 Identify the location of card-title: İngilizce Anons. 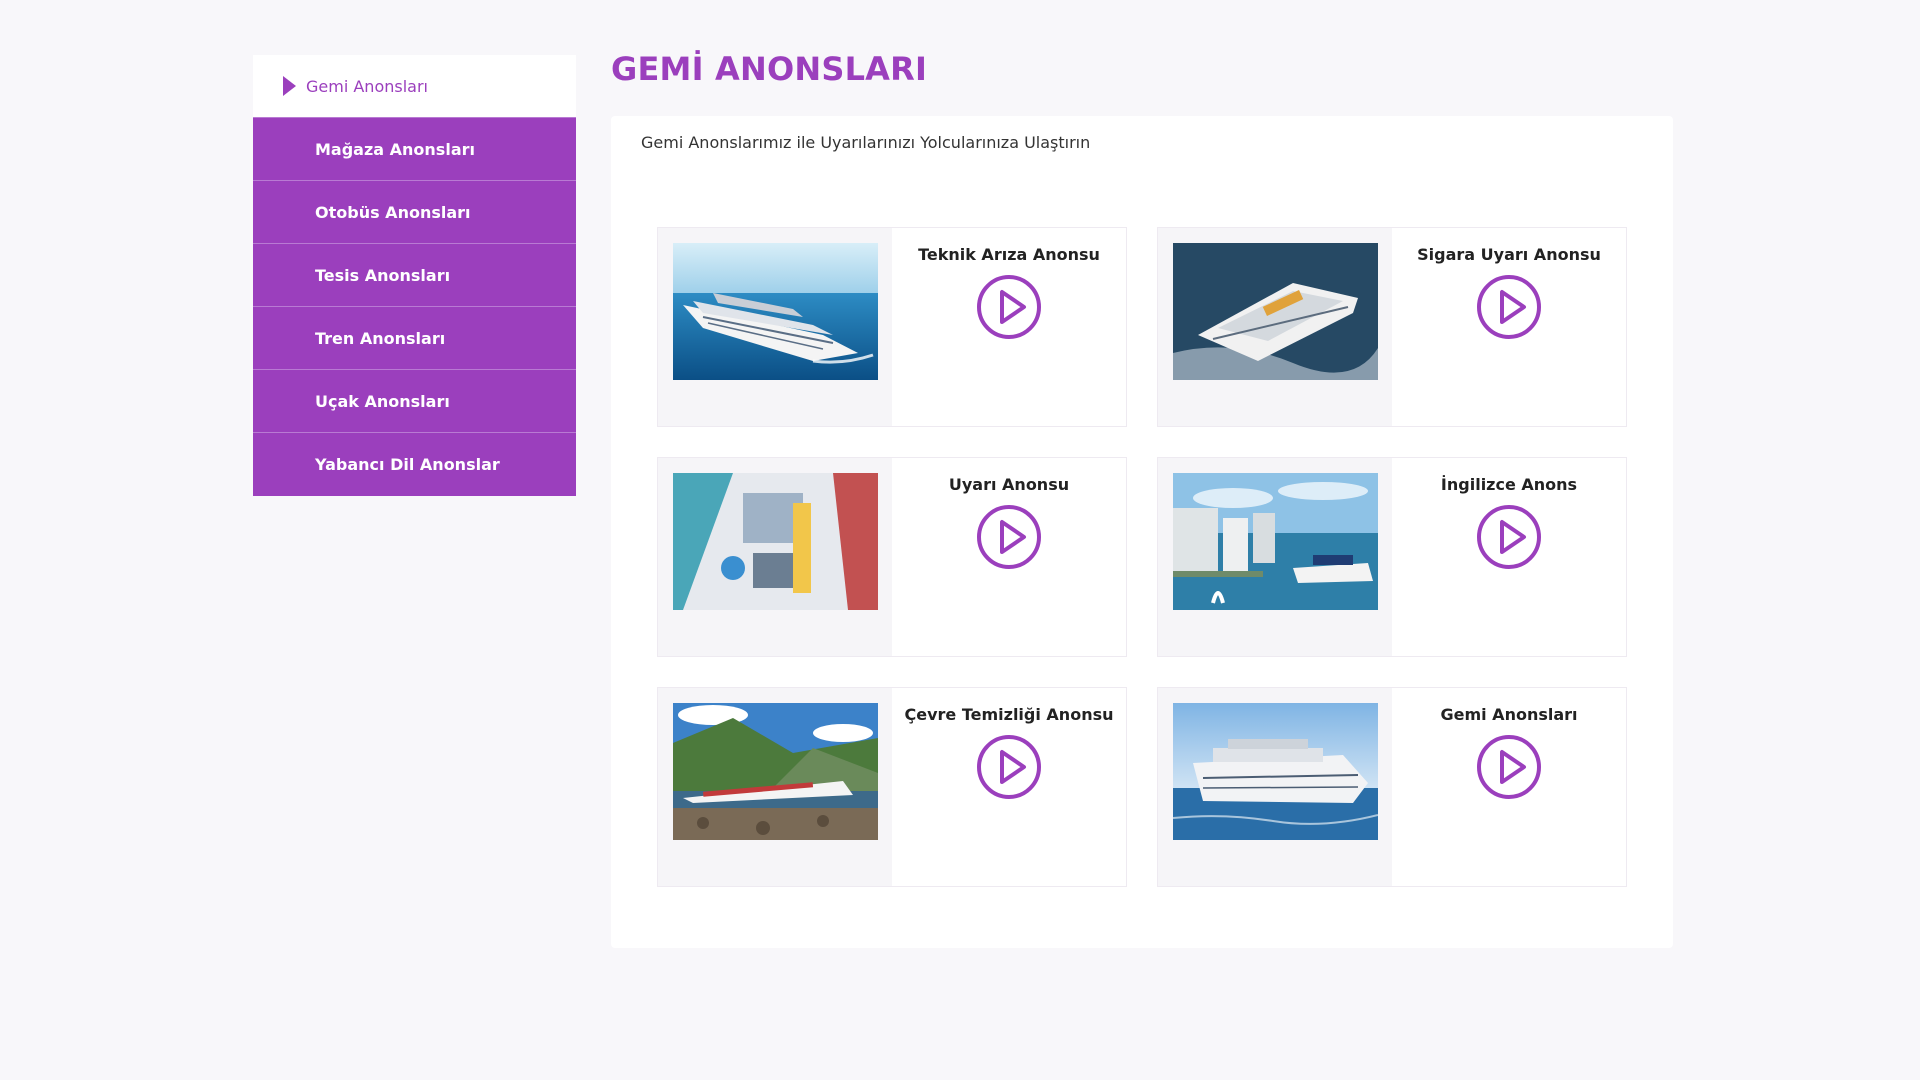
(1509, 484).